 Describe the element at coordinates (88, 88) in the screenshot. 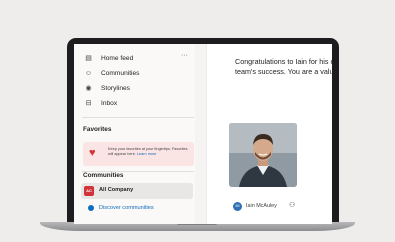

I see `storylines-icon: ◉` at that location.